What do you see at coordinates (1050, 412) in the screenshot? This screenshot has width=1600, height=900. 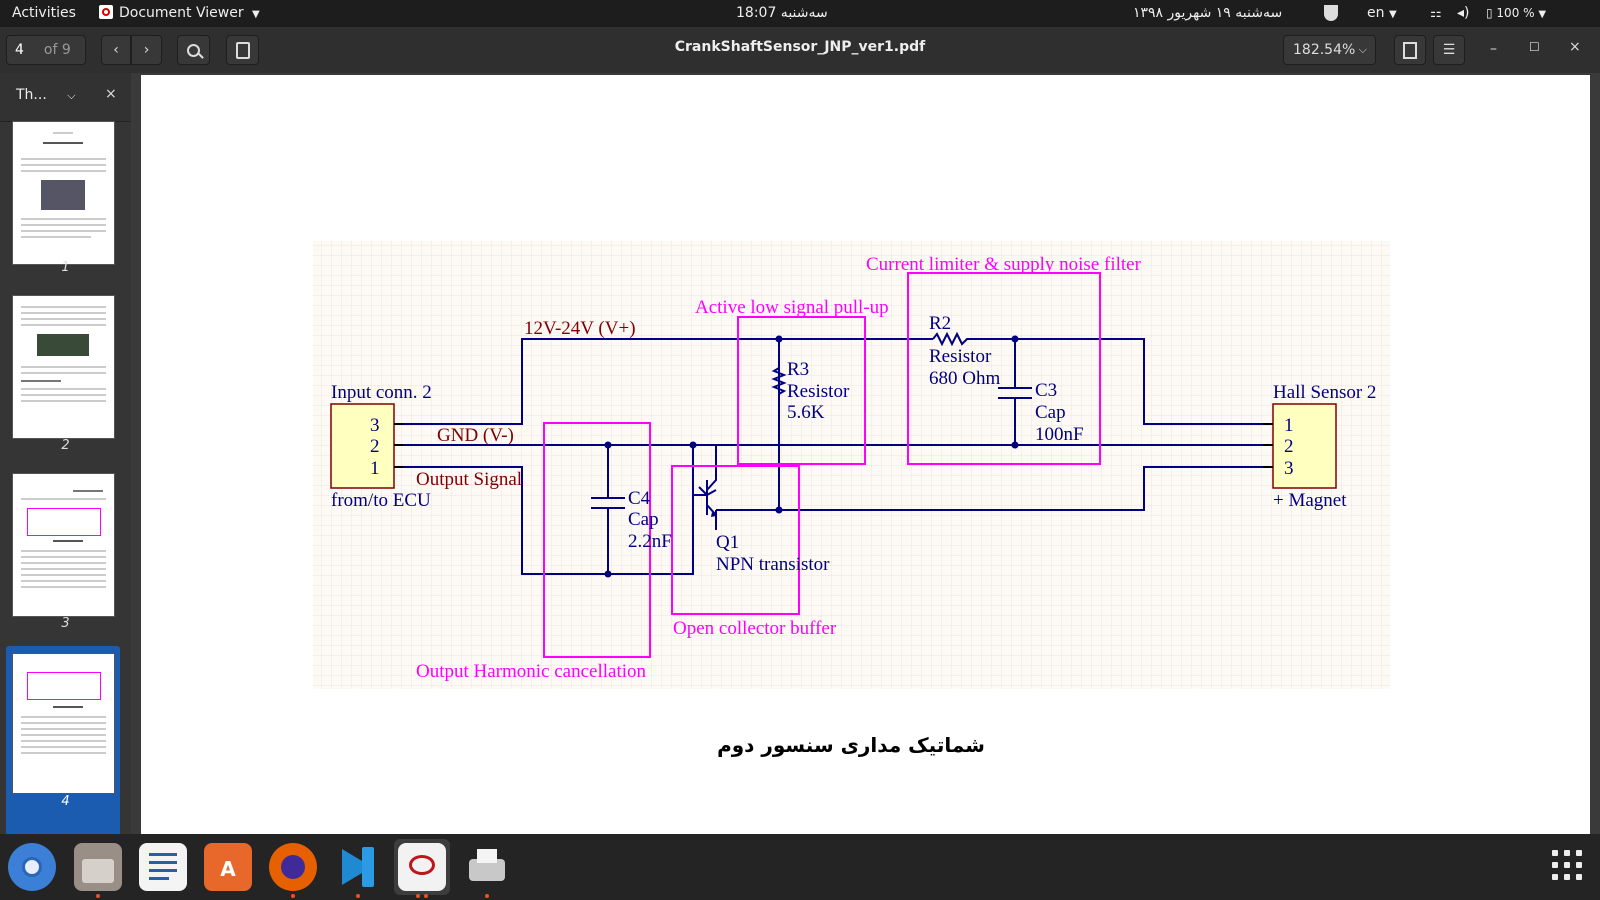 I see `c3-type: Cap` at bounding box center [1050, 412].